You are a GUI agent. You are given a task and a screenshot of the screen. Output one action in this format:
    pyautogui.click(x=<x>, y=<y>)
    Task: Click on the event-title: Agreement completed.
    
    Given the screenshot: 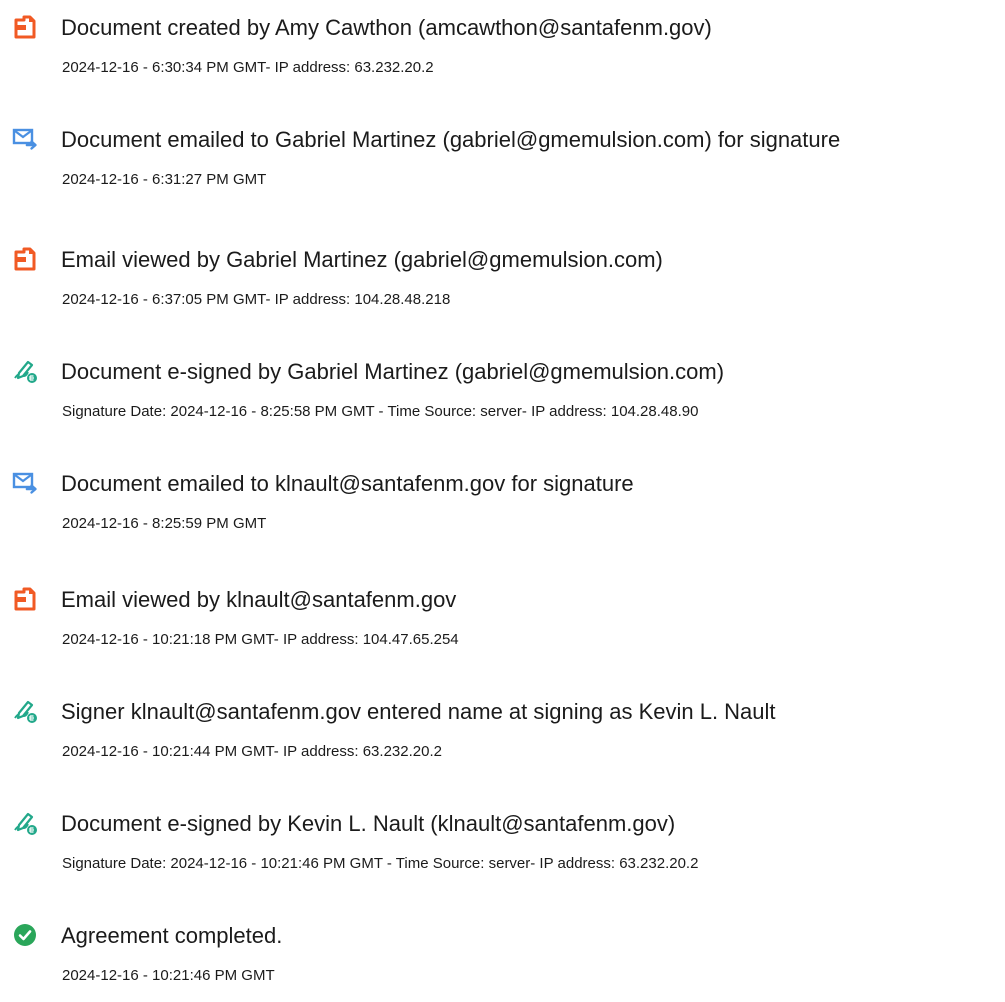 What is the action you would take?
    pyautogui.click(x=172, y=935)
    